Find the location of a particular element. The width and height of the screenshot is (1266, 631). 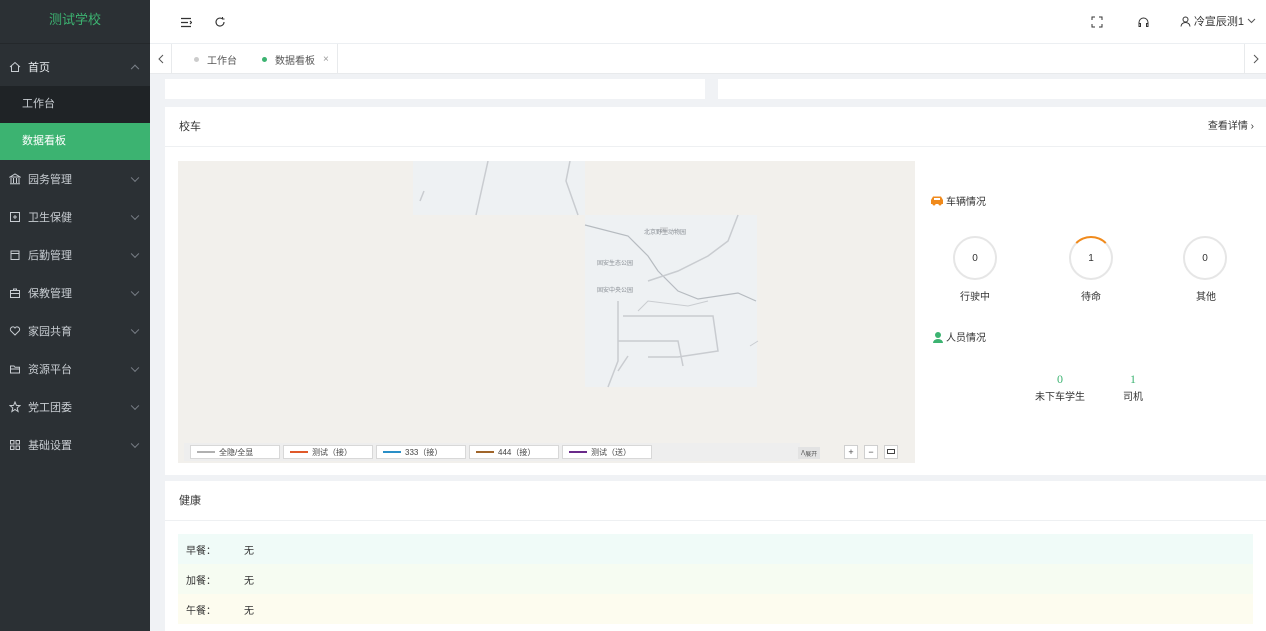

meal-row-snack: 加餐： 无 is located at coordinates (715, 579).